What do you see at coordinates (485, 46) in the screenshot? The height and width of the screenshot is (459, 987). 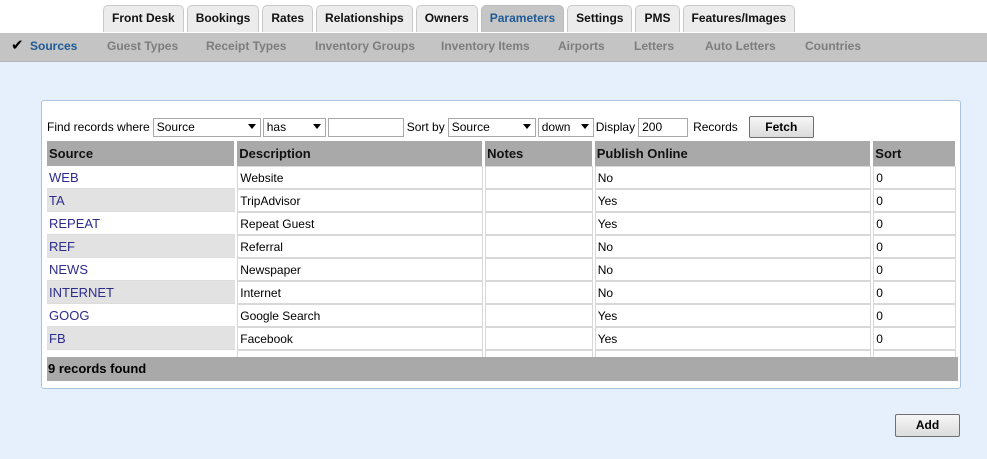 I see `subnav-item-inventory-items: Inventory Items` at bounding box center [485, 46].